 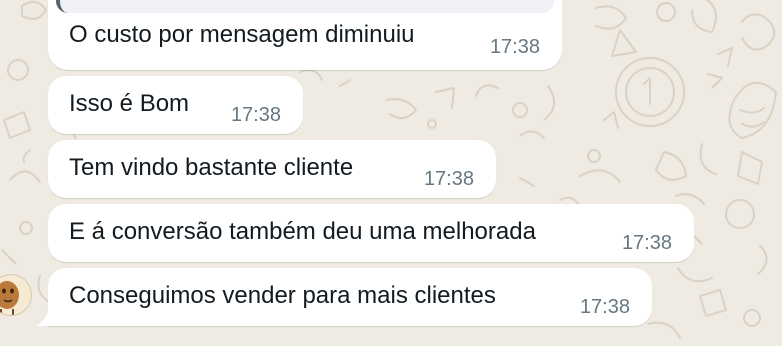 What do you see at coordinates (302, 231) in the screenshot?
I see `message-text: E á conversão também deu uma melhorada` at bounding box center [302, 231].